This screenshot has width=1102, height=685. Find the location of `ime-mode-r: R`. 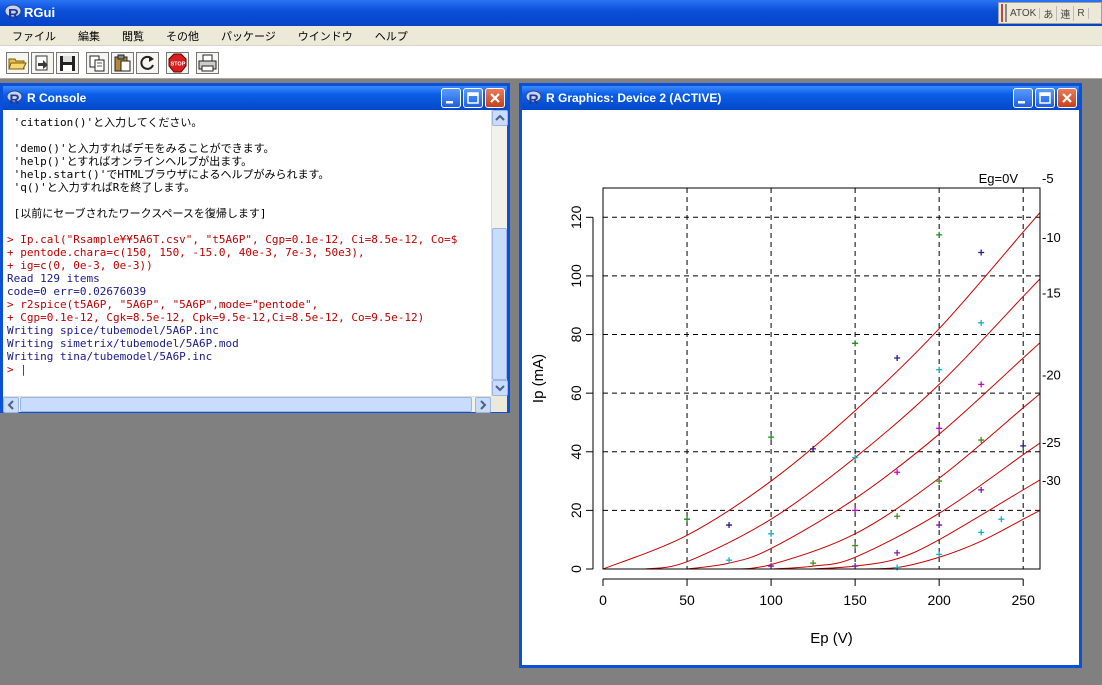

ime-mode-r: R is located at coordinates (1081, 13).